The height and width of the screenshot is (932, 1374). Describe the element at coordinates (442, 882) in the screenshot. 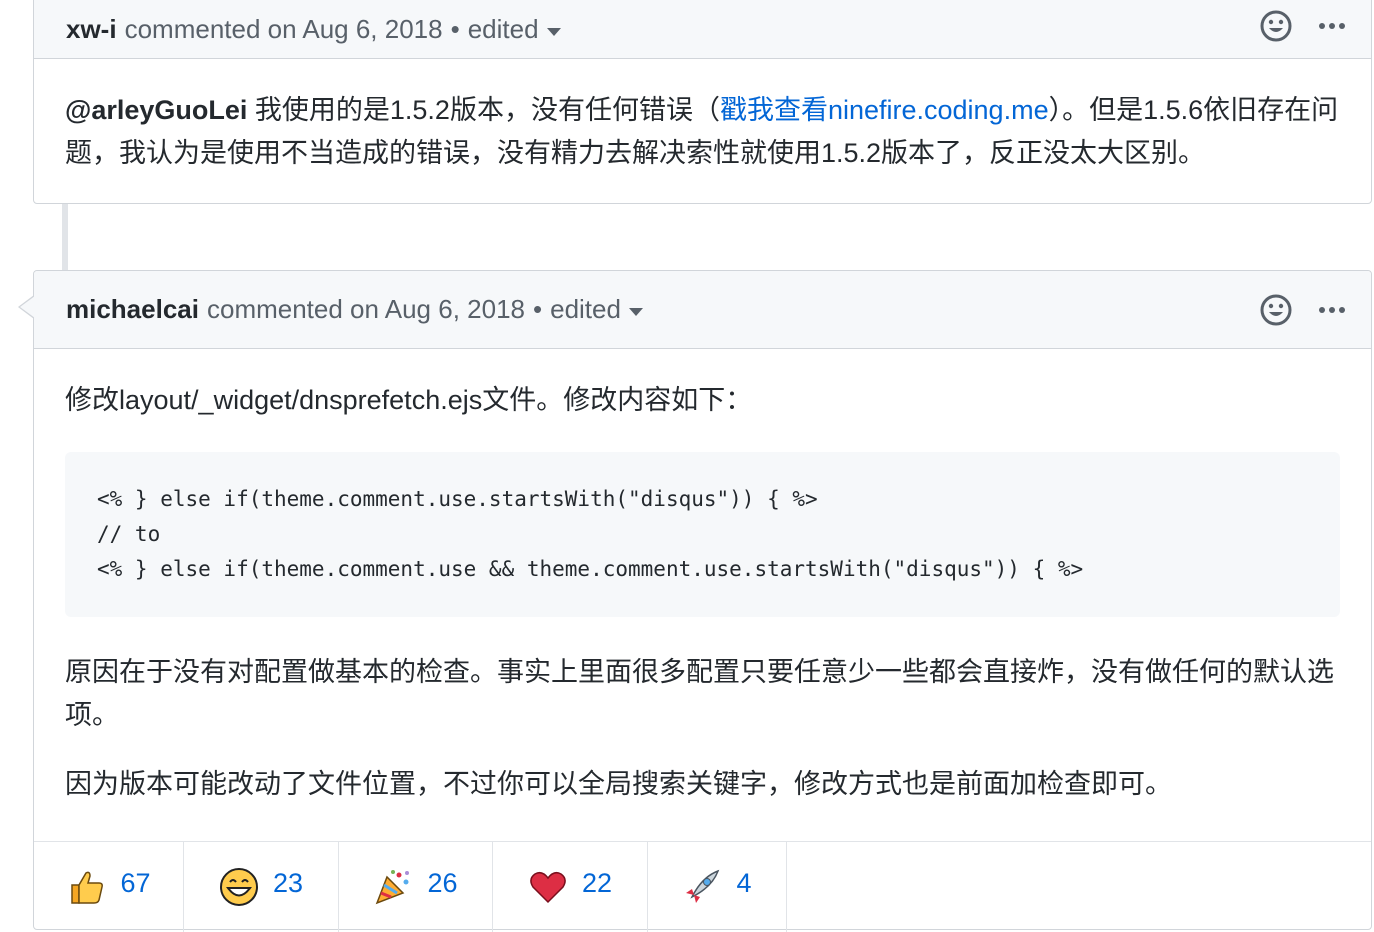

I see `reaction-count: 26` at that location.